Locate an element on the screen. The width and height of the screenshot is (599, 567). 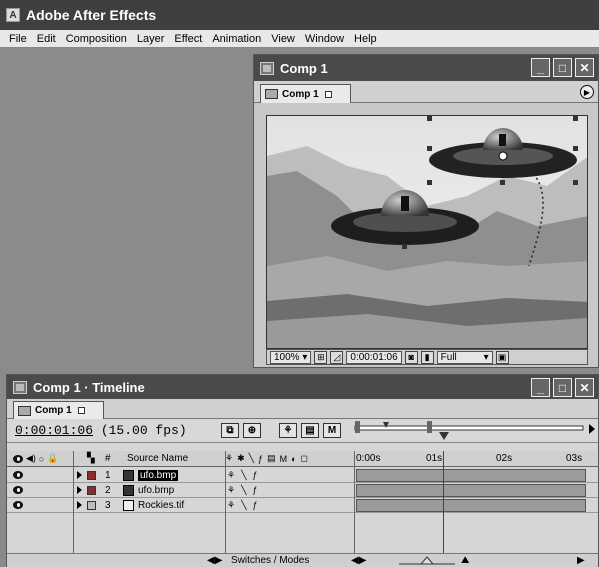
speaker-icon: ◀) is located at coordinates (31, 458).